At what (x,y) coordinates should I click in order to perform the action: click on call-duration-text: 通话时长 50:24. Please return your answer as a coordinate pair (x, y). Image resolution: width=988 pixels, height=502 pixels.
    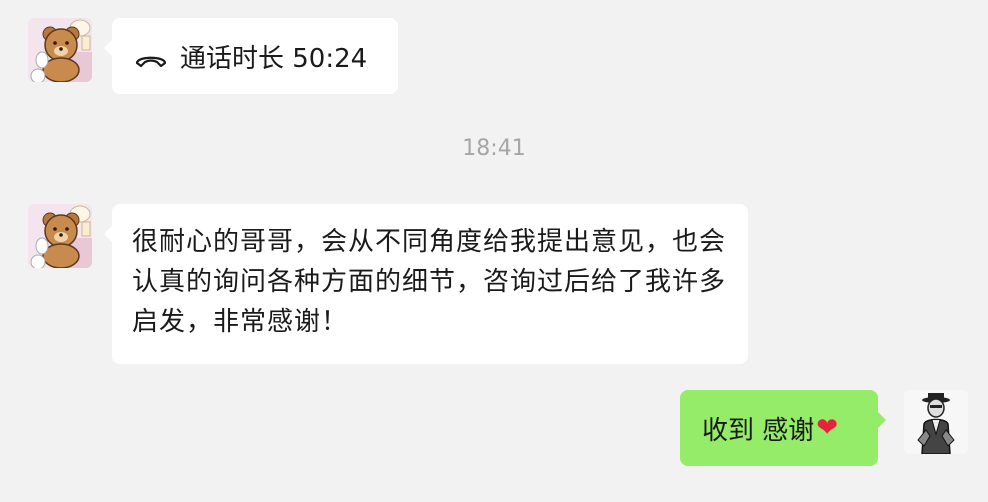
    Looking at the image, I should click on (274, 58).